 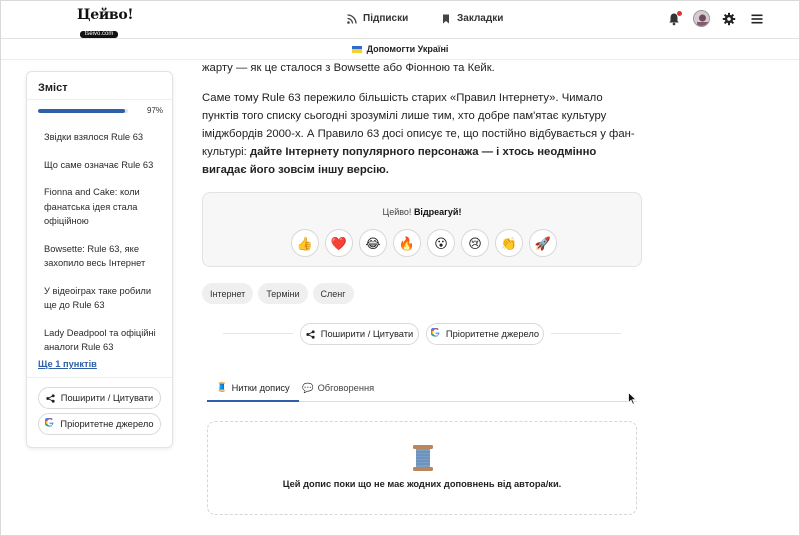 I want to click on toc-share-label: Поширити / Цитувати, so click(x=107, y=398).